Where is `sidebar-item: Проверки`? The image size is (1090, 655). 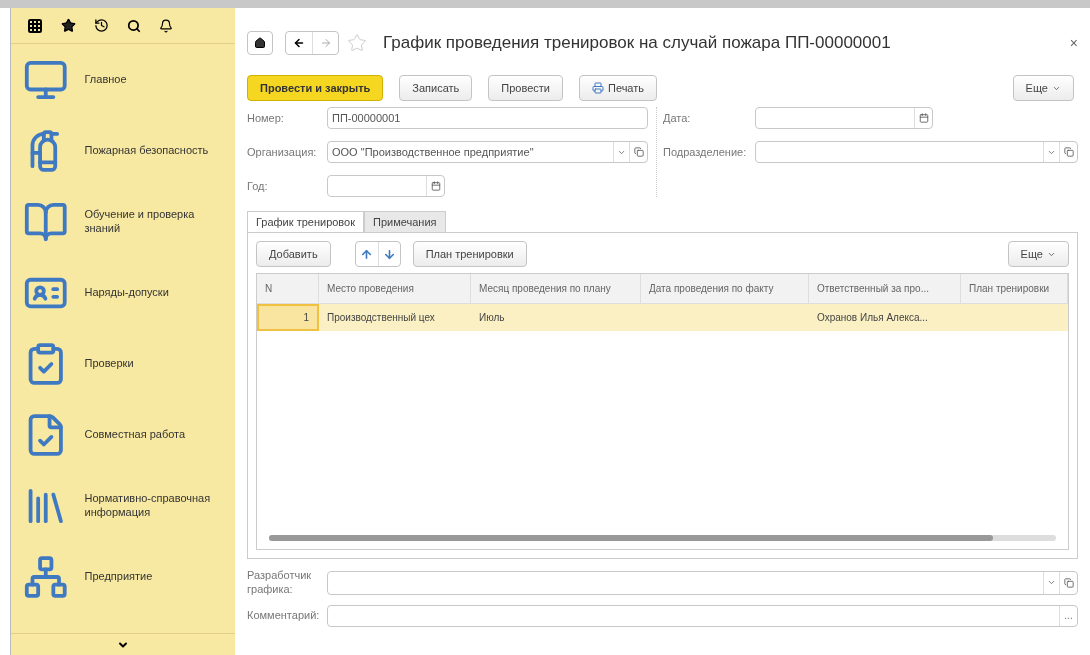 sidebar-item: Проверки is located at coordinates (153, 363).